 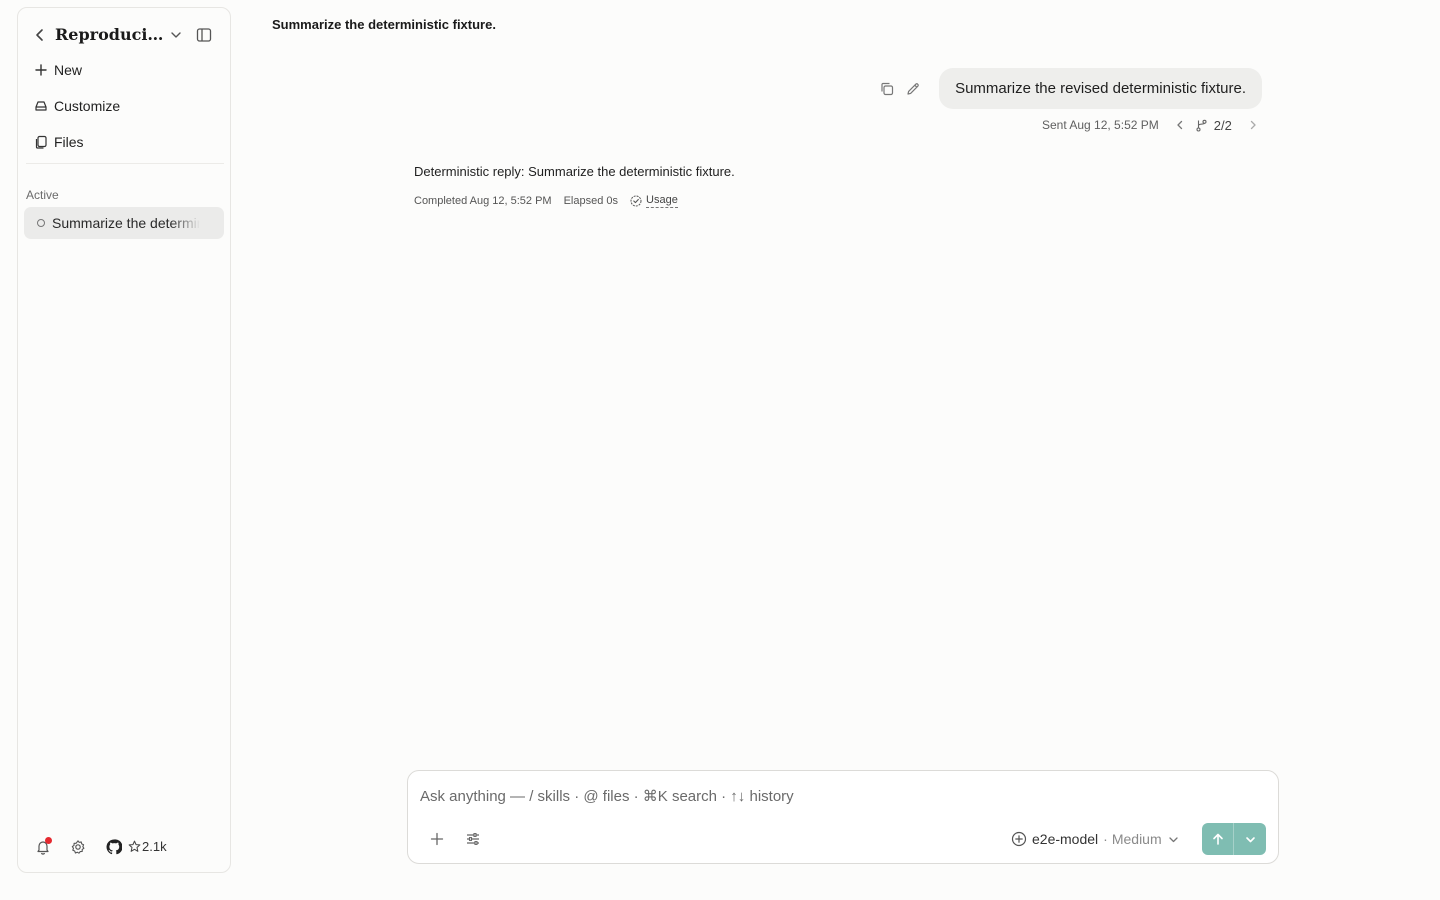 What do you see at coordinates (48, 840) in the screenshot?
I see `notification-dot` at bounding box center [48, 840].